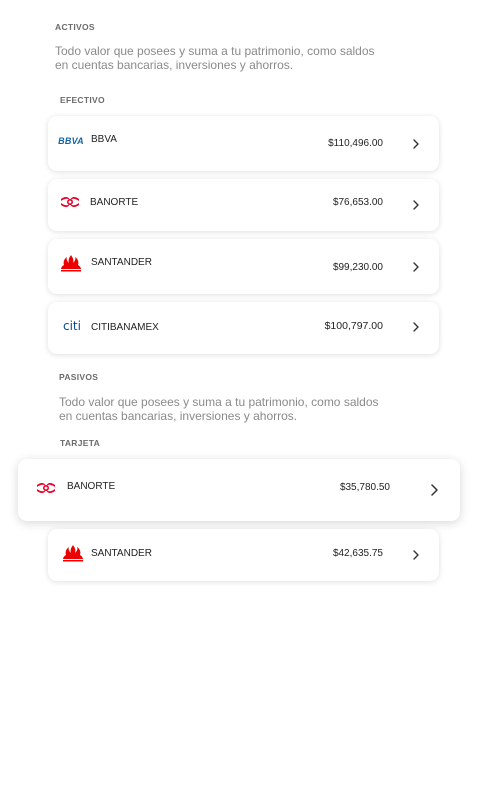 Image resolution: width=479 pixels, height=792 pixels. Describe the element at coordinates (71, 141) in the screenshot. I see `bbva-logo-icon: BBVA` at that location.